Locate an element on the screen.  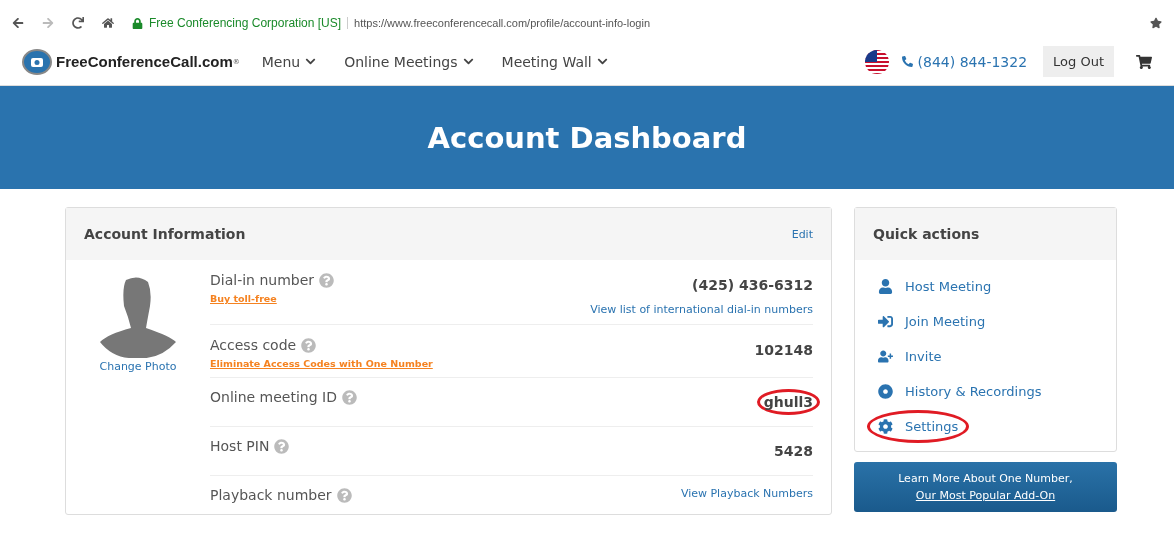
address-bar: Free Conferencing Corporation [US] https://www.freeconferencecall.com/profile/account-info-login is located at coordinates (391, 23).